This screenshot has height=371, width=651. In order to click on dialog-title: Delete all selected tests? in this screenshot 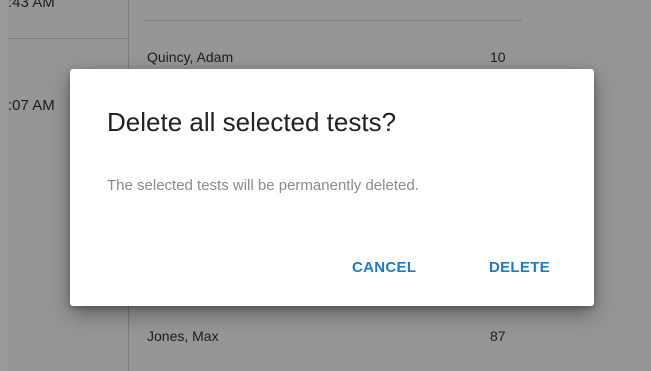, I will do `click(252, 122)`.